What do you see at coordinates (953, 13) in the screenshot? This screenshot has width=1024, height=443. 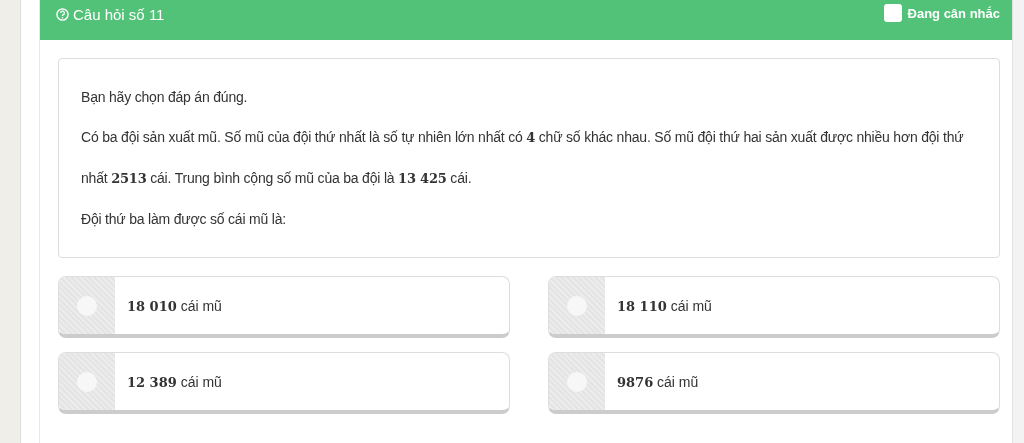 I see `flag-label: Đang cân nhắc` at bounding box center [953, 13].